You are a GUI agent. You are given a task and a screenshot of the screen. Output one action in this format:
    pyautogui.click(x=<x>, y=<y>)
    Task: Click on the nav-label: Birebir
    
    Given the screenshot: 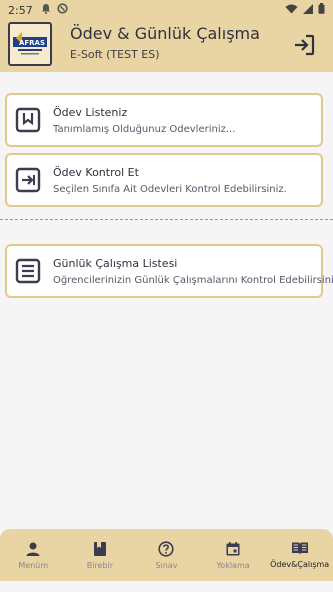 What is the action you would take?
    pyautogui.click(x=100, y=565)
    